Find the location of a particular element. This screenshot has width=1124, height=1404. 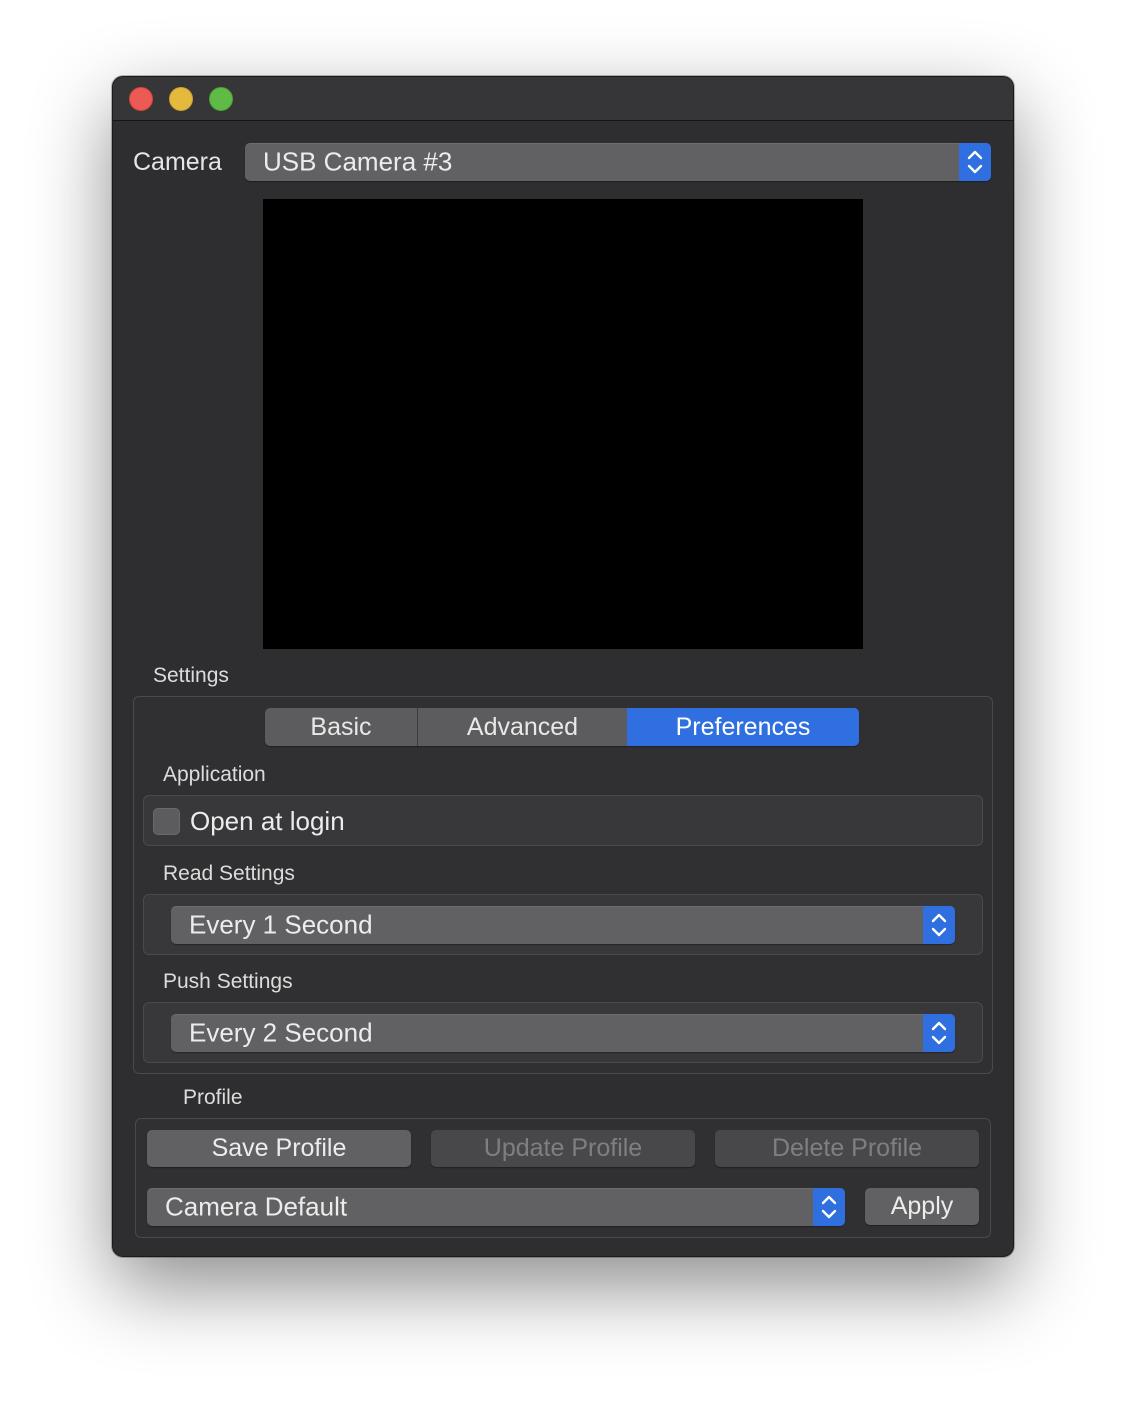

settings-section-label: Settings is located at coordinates (191, 675).